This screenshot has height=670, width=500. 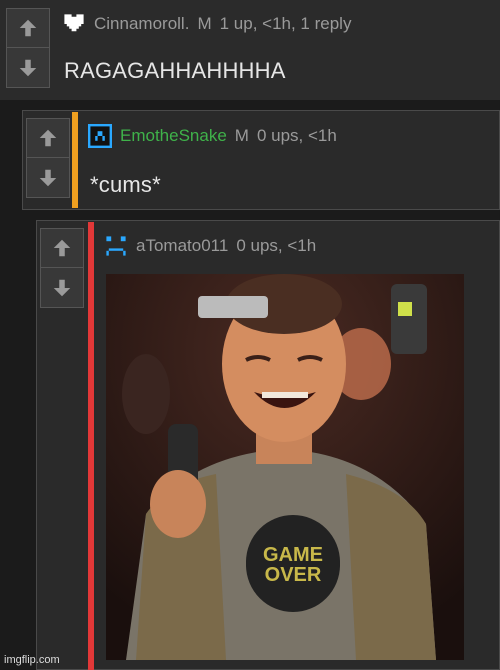 I want to click on imgflip-watermark: imgflip.com, so click(x=32, y=660).